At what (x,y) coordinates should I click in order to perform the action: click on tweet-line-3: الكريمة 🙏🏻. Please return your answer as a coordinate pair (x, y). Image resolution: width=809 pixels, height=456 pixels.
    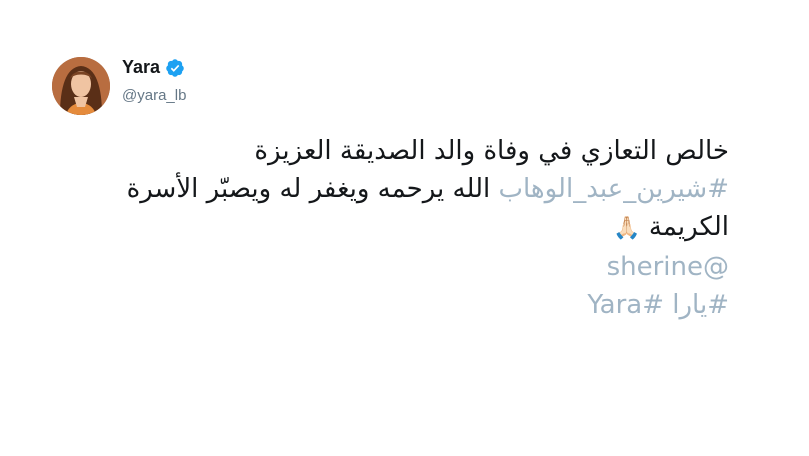
    Looking at the image, I should click on (409, 228).